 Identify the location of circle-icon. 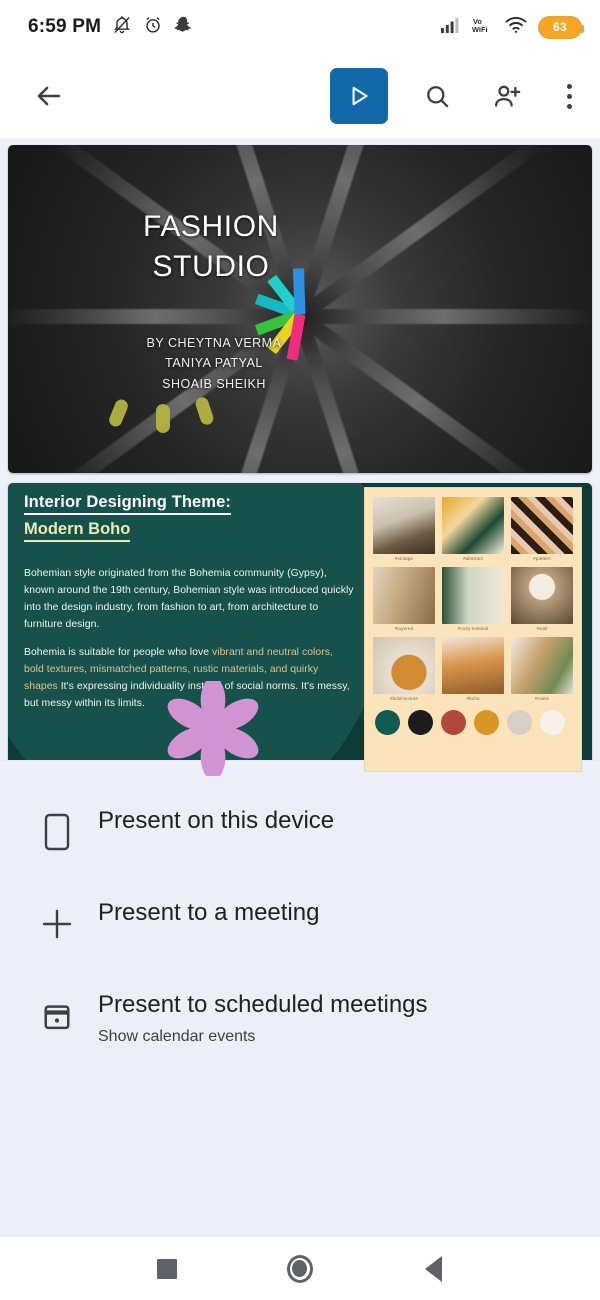
(299, 1268).